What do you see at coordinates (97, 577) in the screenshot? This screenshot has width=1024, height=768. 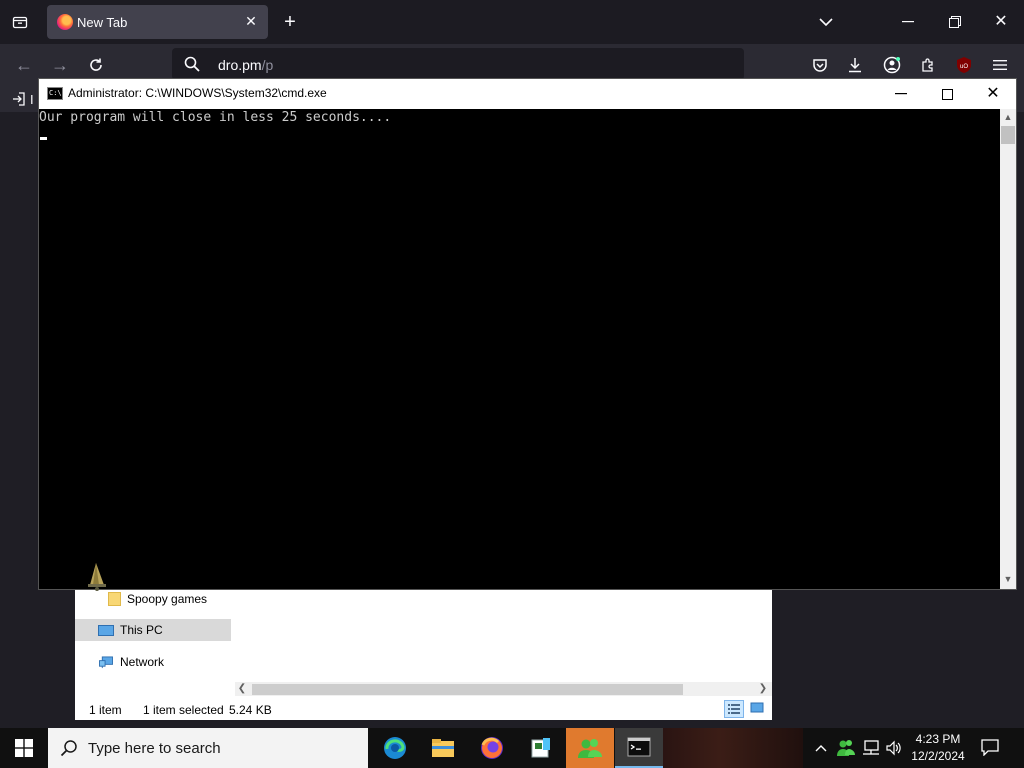 I see `bell-sprite-icon` at bounding box center [97, 577].